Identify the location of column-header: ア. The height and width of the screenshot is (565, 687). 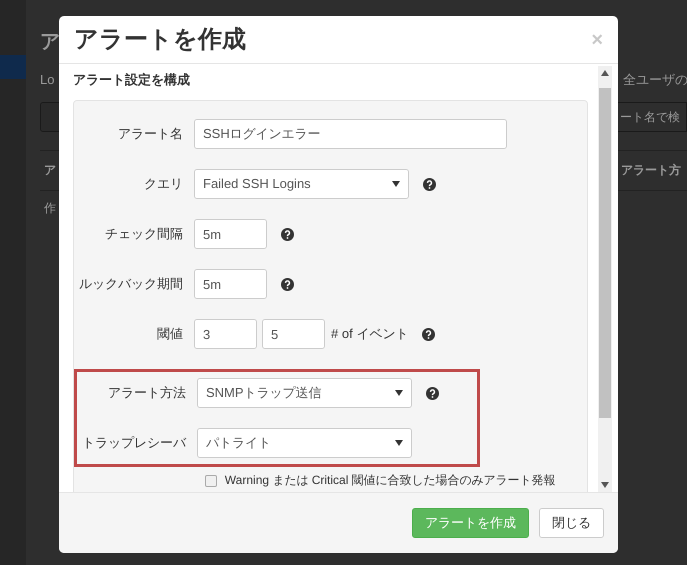
(50, 170).